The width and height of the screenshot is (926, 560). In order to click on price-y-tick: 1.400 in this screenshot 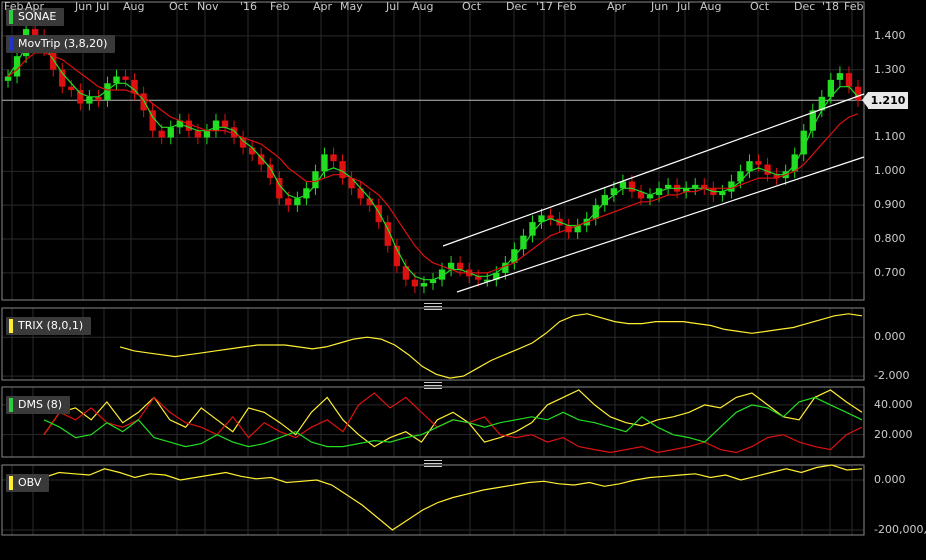, I will do `click(890, 35)`.